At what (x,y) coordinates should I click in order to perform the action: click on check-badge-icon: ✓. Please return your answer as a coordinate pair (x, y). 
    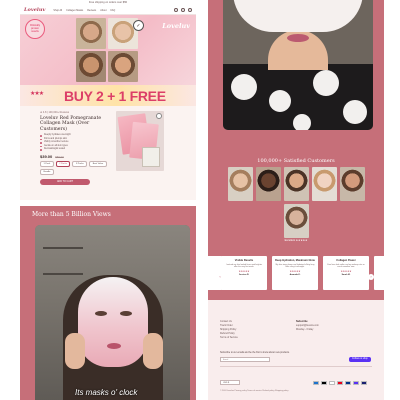
    Looking at the image, I should click on (138, 25).